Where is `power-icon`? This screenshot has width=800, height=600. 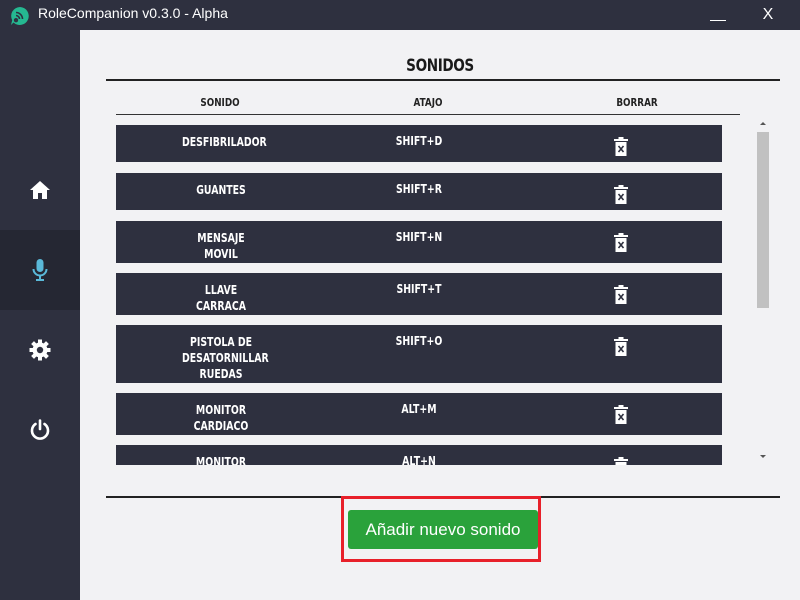
power-icon is located at coordinates (40, 429).